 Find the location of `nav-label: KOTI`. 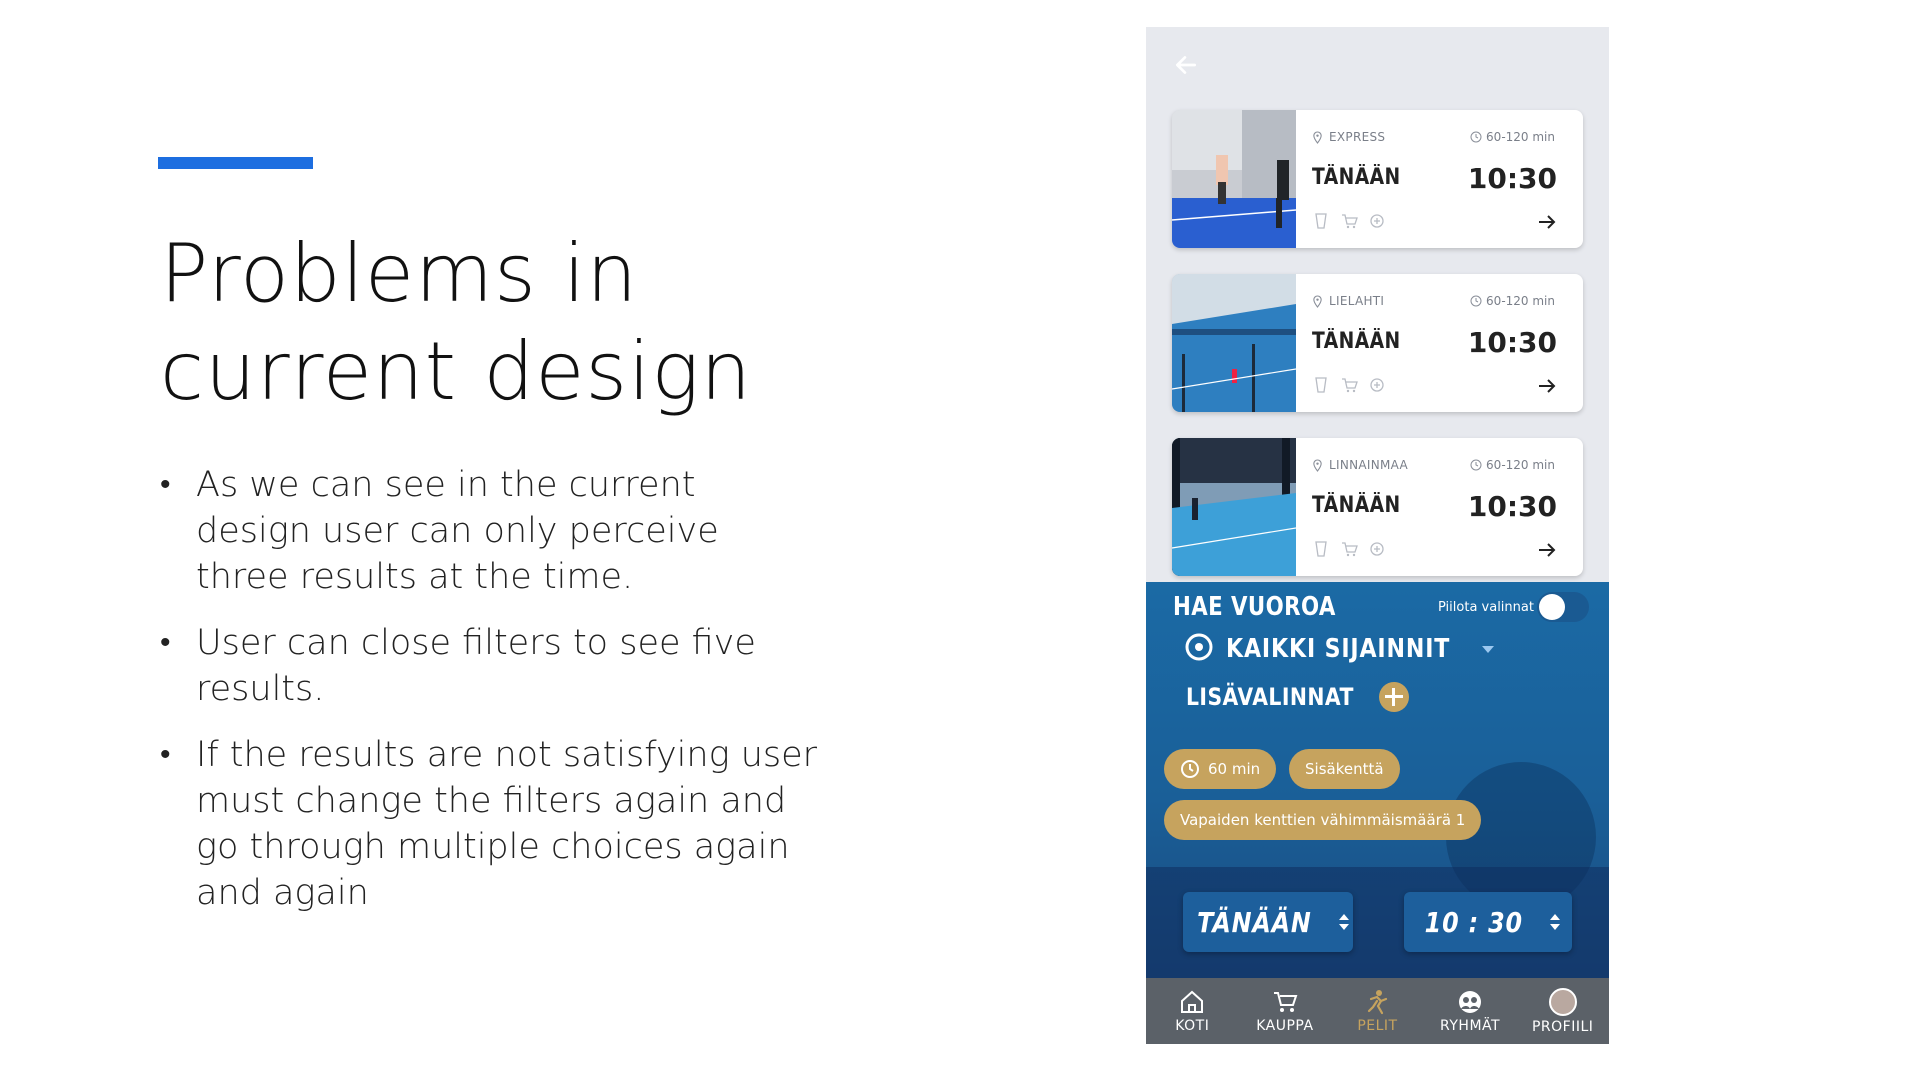

nav-label: KOTI is located at coordinates (1192, 1025).